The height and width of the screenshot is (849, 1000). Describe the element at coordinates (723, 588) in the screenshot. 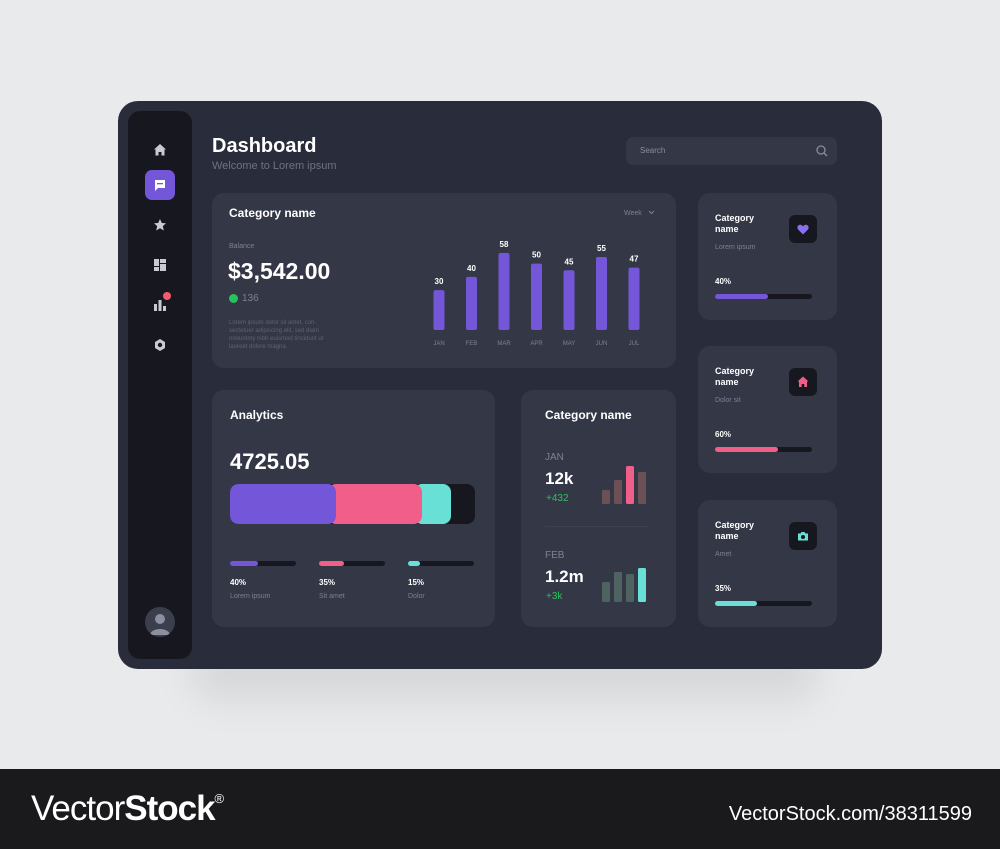

I see `category-percent: 35%` at that location.